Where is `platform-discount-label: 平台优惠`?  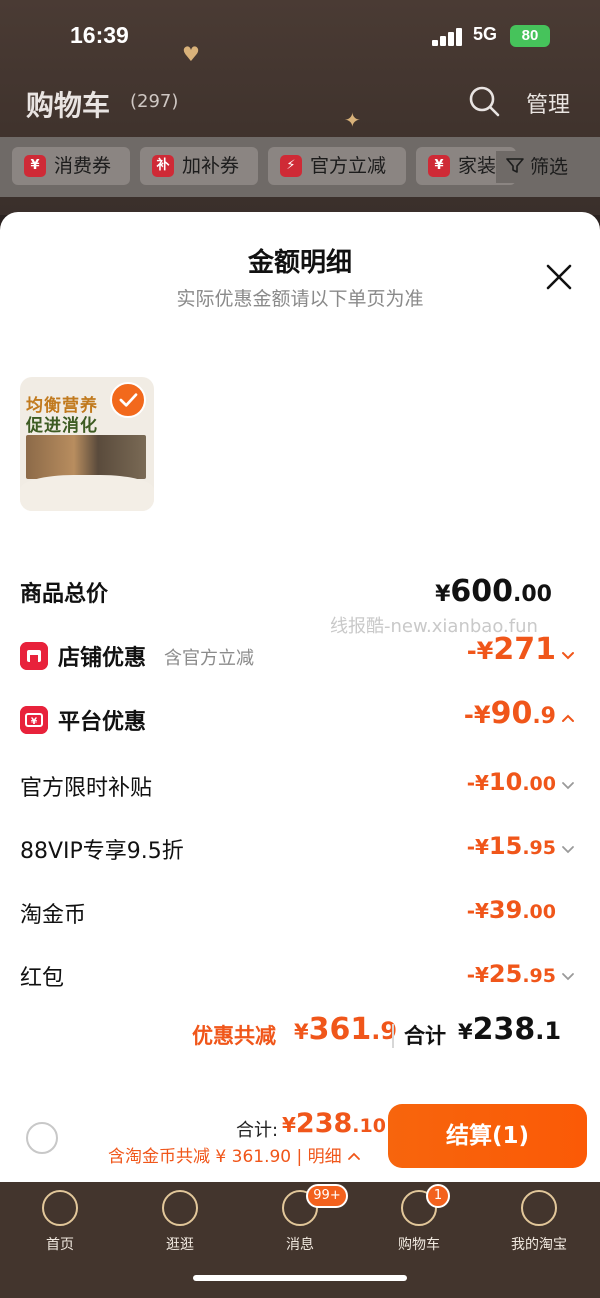
platform-discount-label: 平台优惠 is located at coordinates (102, 722).